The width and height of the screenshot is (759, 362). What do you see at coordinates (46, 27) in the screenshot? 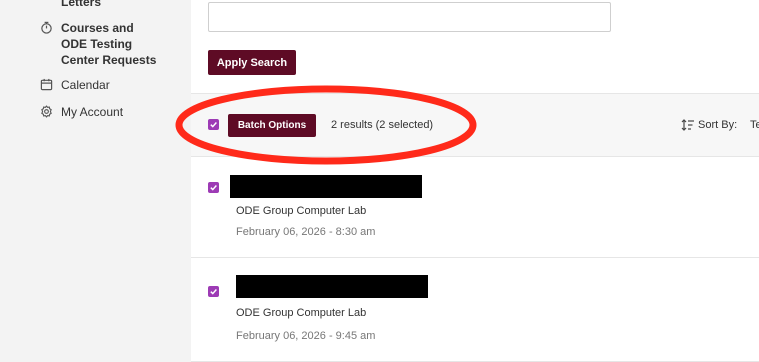
I see `stopwatch-icon` at bounding box center [46, 27].